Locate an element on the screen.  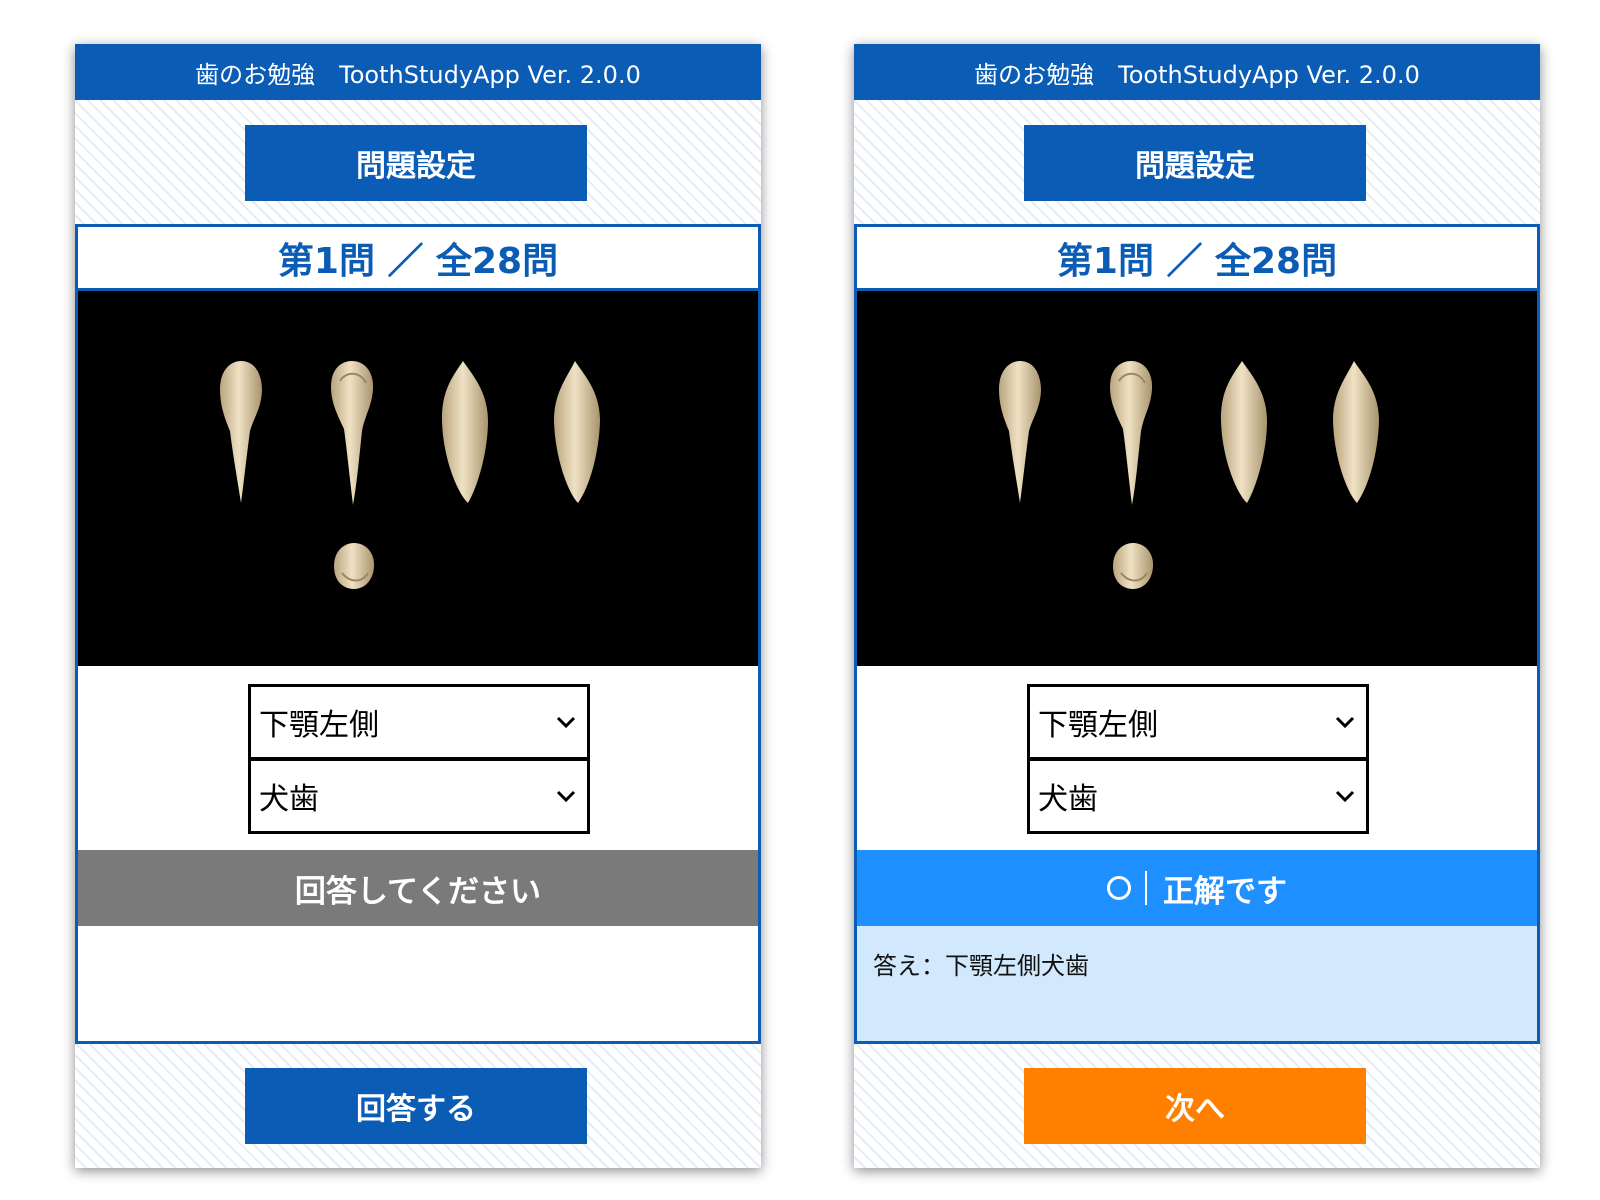
answer-status-text: 正解です is located at coordinates (1225, 891).